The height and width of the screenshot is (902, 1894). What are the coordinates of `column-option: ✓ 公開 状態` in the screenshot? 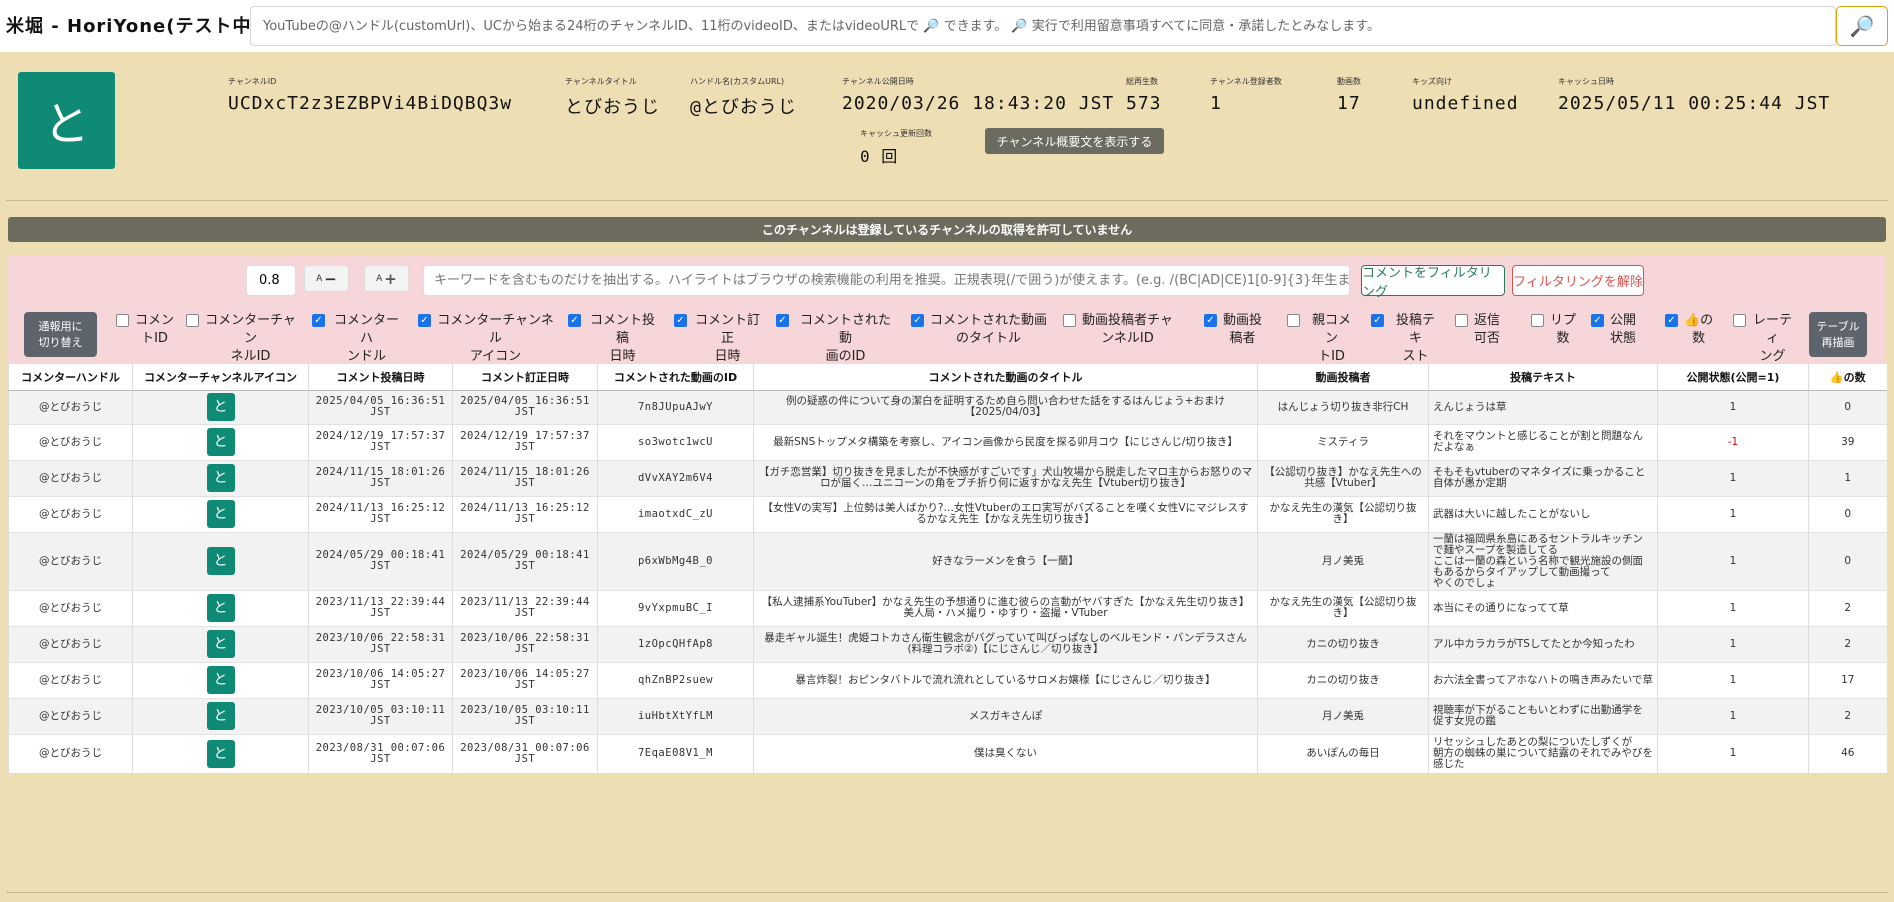 It's located at (1621, 332).